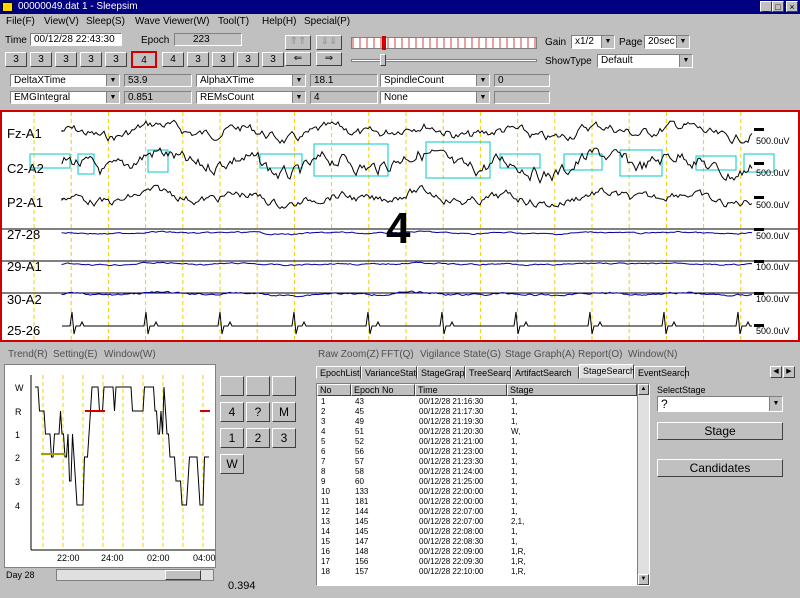 This screenshot has width=800, height=598. I want to click on column-header-epoch: Epoch No, so click(383, 390).